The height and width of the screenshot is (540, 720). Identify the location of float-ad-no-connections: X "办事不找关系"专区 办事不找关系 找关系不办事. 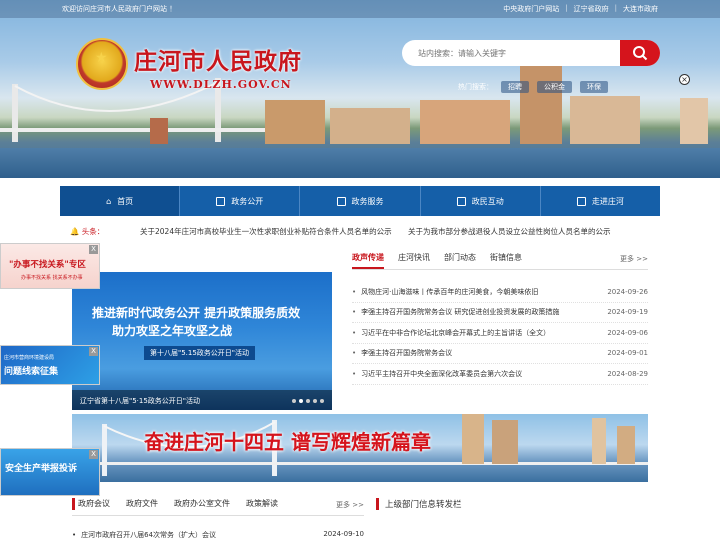
(50, 266).